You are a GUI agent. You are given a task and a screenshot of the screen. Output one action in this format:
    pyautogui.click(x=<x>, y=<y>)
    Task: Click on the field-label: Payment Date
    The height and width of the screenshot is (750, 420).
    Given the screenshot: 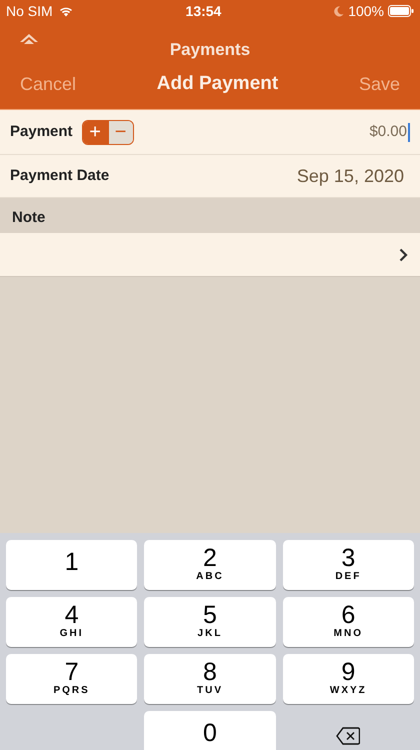 What is the action you would take?
    pyautogui.click(x=60, y=176)
    